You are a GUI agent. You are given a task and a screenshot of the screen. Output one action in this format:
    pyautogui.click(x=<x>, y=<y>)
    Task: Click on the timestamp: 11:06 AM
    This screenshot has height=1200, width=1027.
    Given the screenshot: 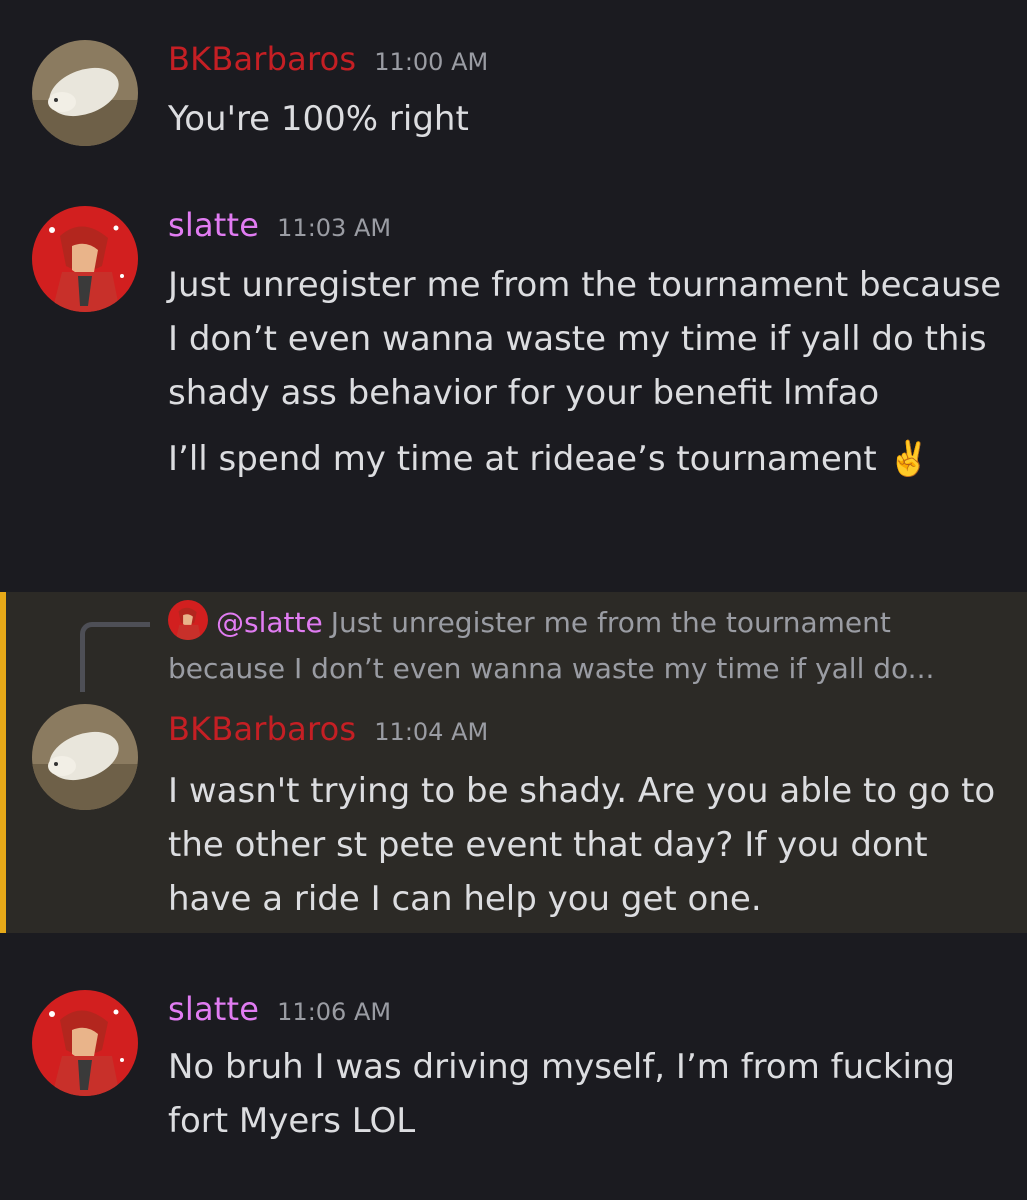 What is the action you would take?
    pyautogui.click(x=334, y=1012)
    